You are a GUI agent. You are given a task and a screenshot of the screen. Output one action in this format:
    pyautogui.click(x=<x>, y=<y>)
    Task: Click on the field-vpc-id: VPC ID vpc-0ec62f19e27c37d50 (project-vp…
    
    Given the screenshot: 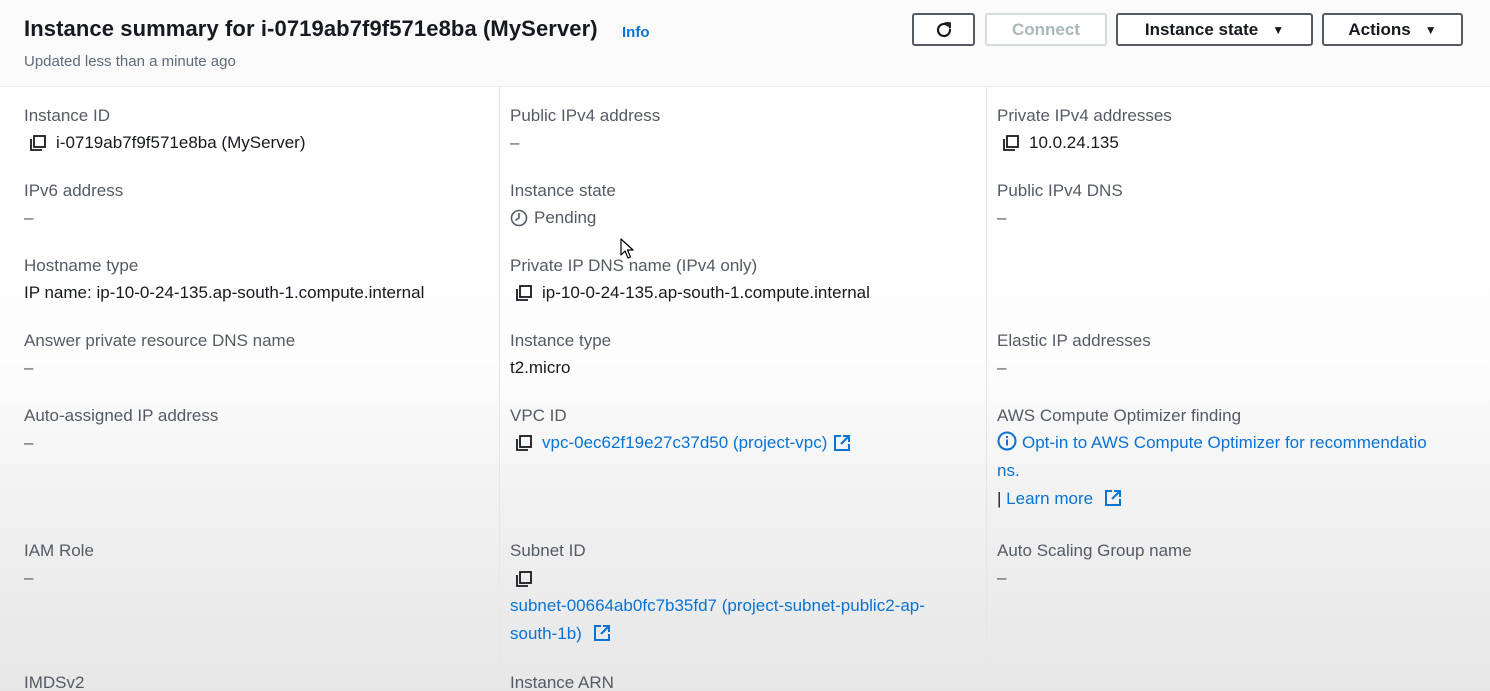 What is the action you would take?
    pyautogui.click(x=680, y=429)
    